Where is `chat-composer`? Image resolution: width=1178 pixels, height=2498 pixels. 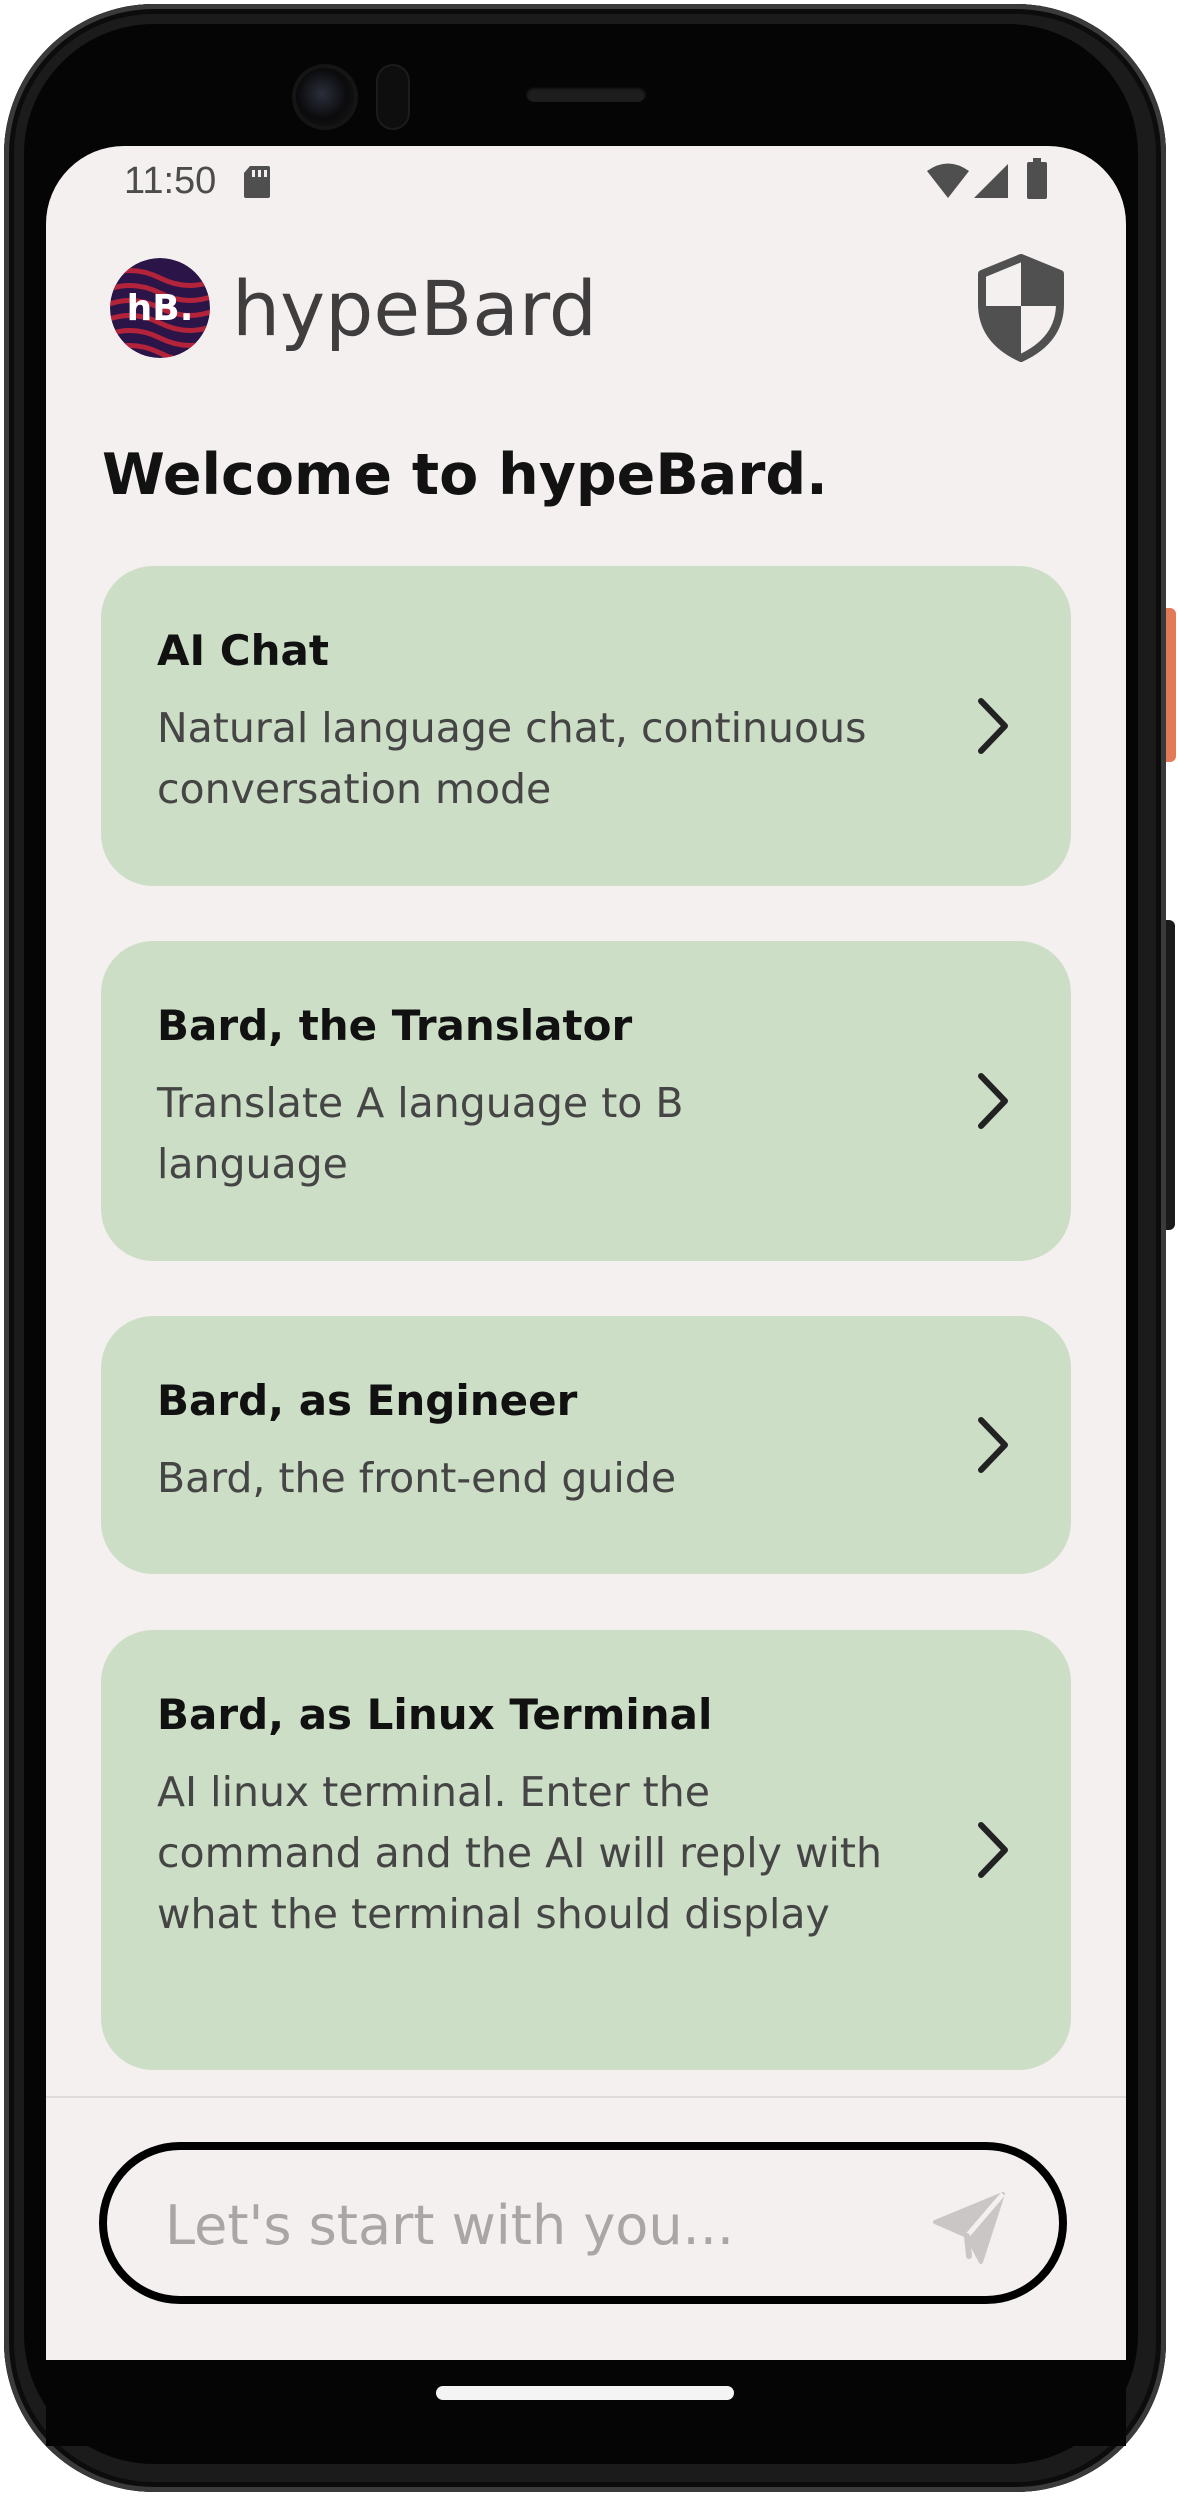
chat-composer is located at coordinates (583, 2223).